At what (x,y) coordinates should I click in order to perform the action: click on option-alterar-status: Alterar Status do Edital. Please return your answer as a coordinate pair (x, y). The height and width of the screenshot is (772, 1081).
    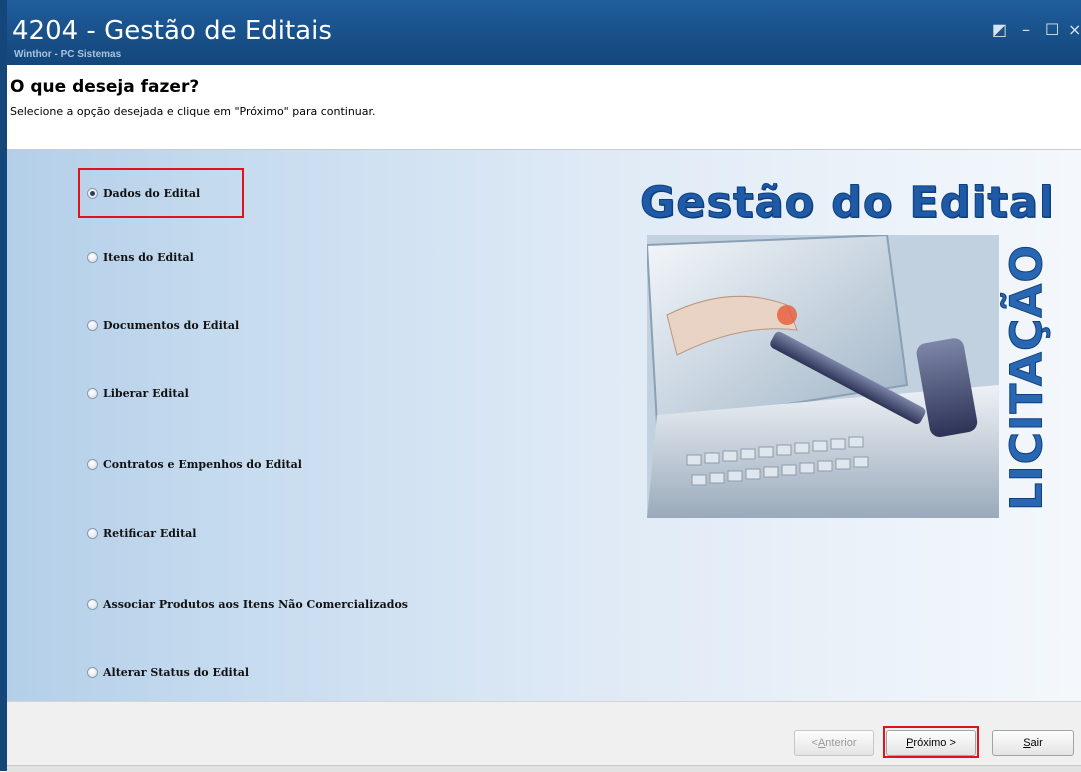
    Looking at the image, I should click on (168, 672).